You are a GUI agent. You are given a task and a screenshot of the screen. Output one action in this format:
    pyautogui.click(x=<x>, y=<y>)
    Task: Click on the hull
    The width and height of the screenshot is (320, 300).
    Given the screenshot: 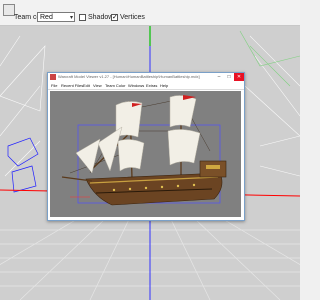 What is the action you would take?
    pyautogui.click(x=156, y=183)
    